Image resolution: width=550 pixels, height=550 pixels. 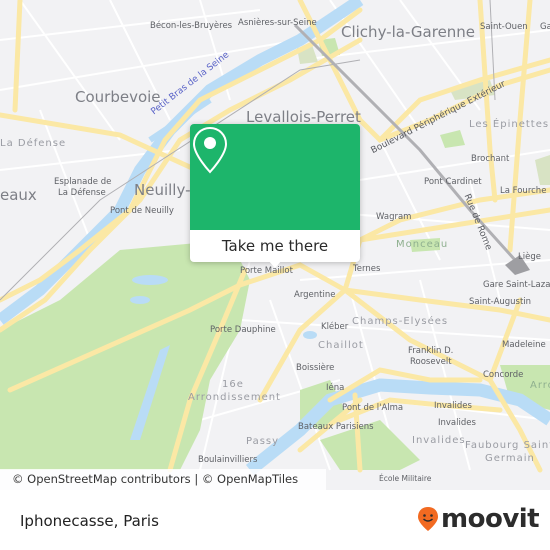 What do you see at coordinates (523, 191) in the screenshot?
I see `map-label: La Fourche` at bounding box center [523, 191].